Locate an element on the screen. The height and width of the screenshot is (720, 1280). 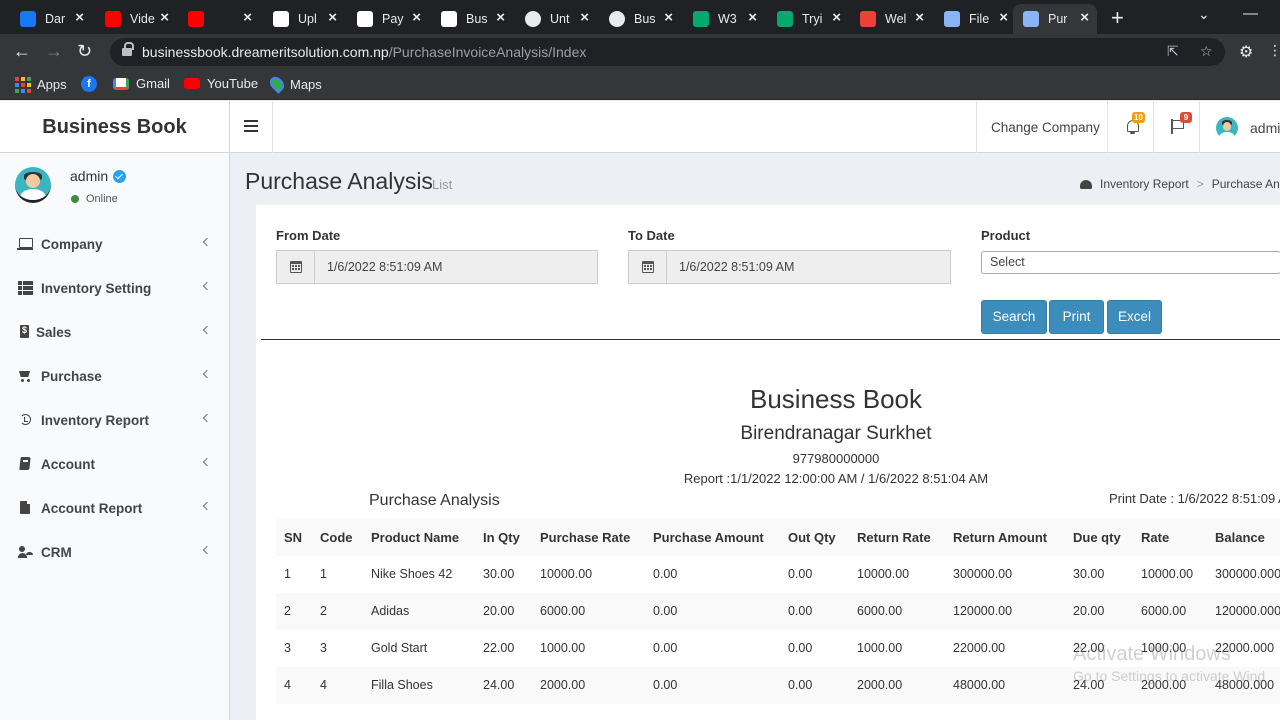
browser-tab: Dar × is located at coordinates (51, 19).